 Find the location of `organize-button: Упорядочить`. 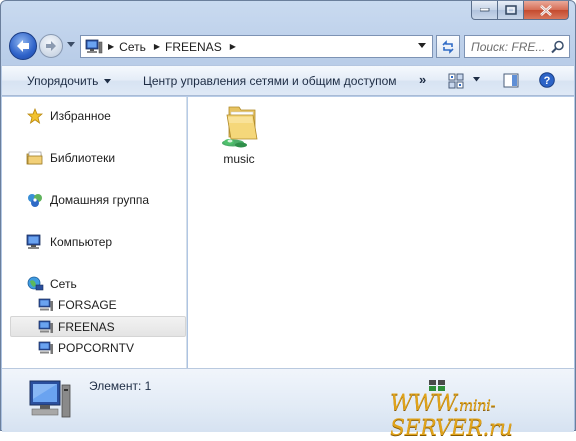

organize-button: Упорядочить is located at coordinates (69, 81).